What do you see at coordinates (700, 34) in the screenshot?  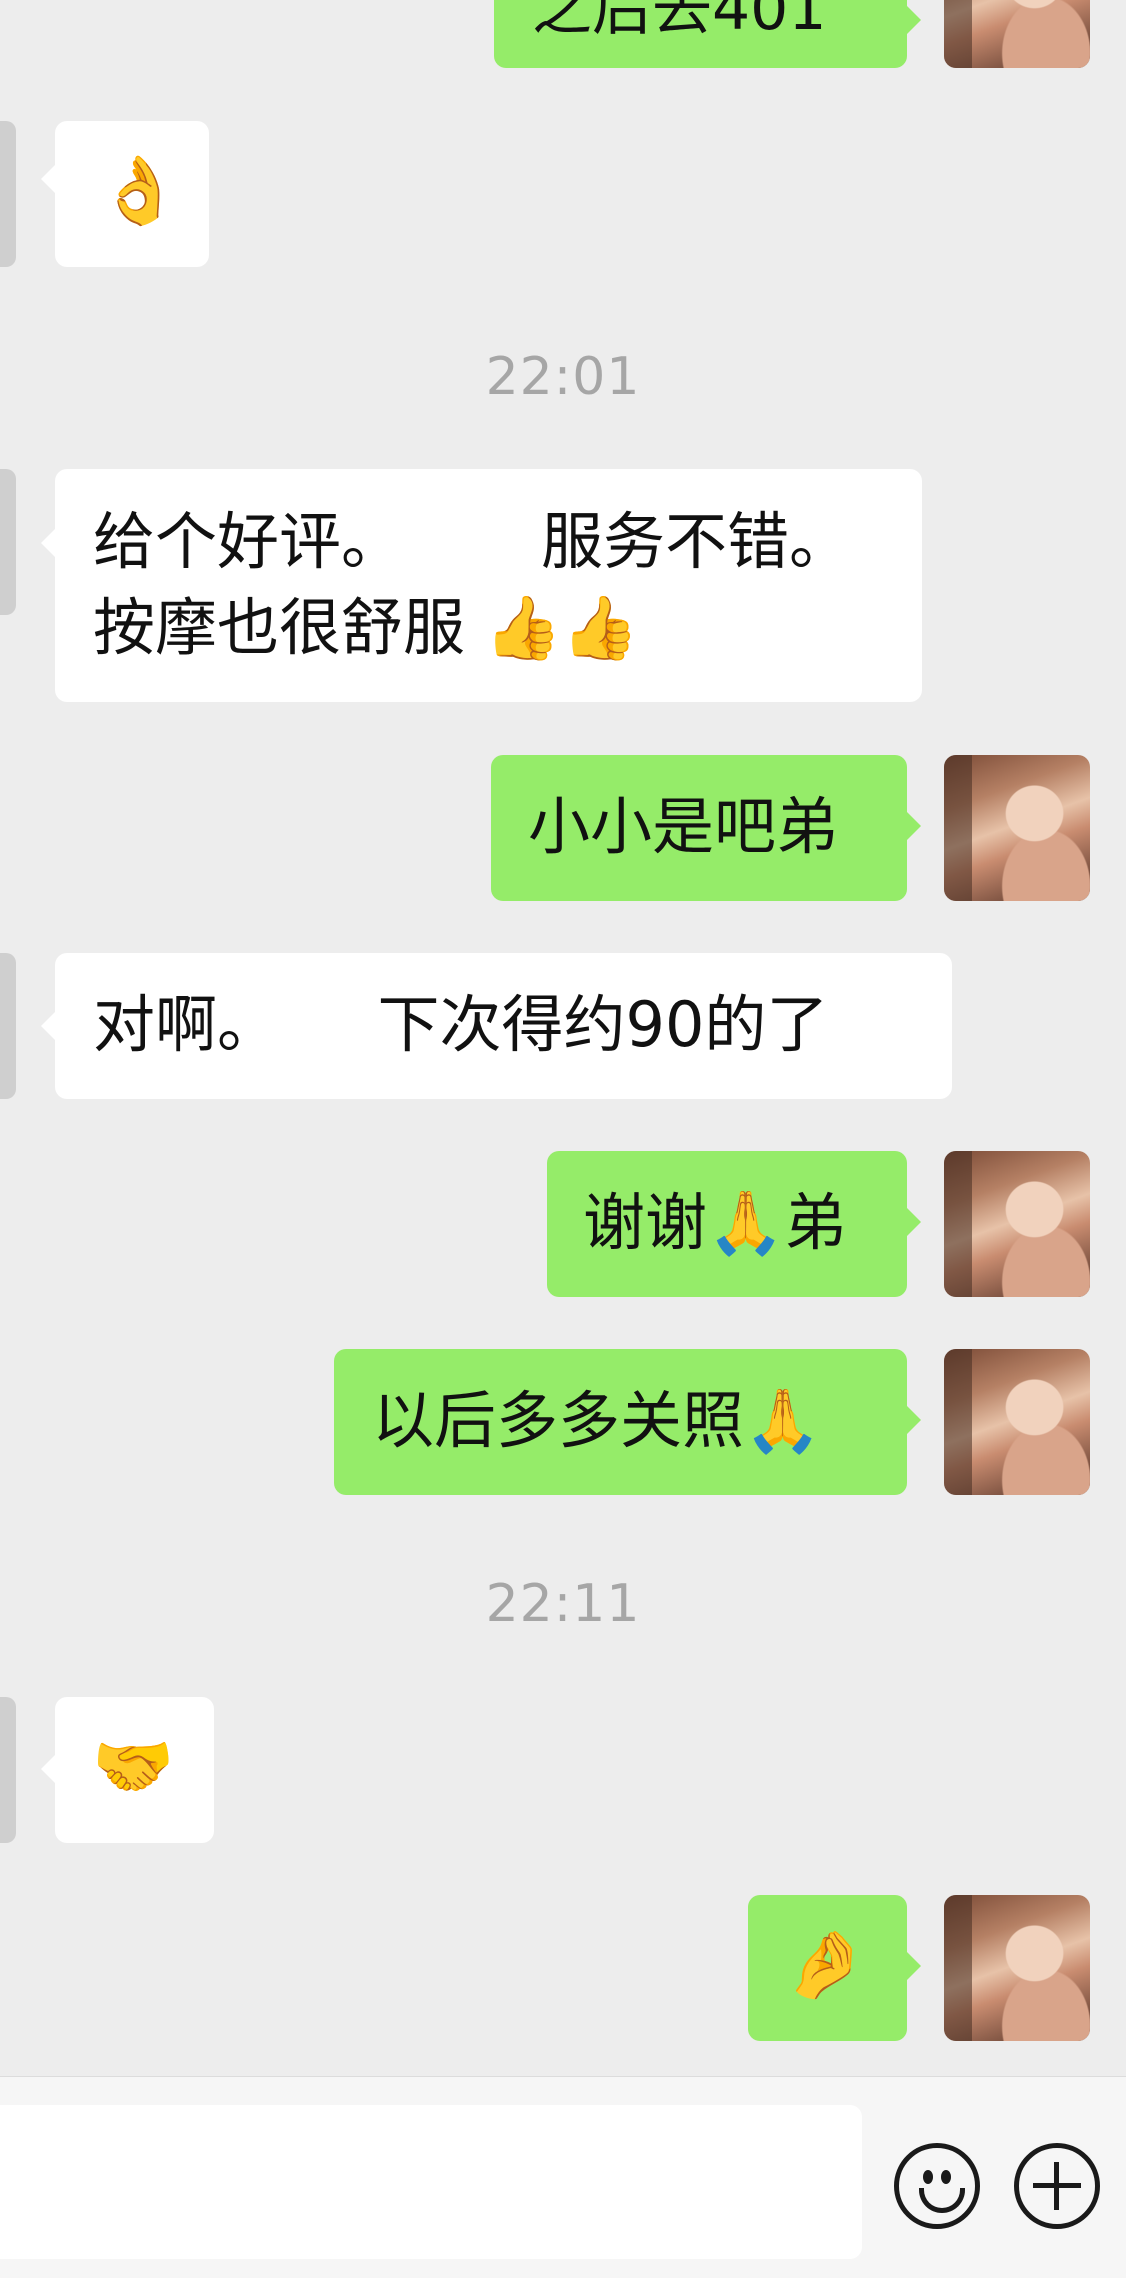 I see `message-bubble: 之后去401` at bounding box center [700, 34].